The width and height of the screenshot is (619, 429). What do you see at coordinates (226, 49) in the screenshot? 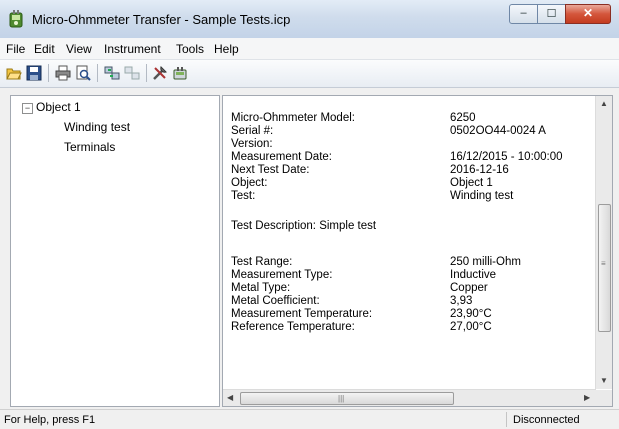
I see `menu-help: Help` at bounding box center [226, 49].